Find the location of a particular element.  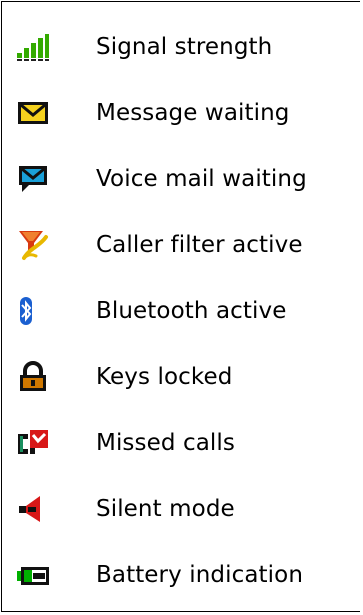

legend-row-caller-filter-active: Caller filter active is located at coordinates (181, 245).